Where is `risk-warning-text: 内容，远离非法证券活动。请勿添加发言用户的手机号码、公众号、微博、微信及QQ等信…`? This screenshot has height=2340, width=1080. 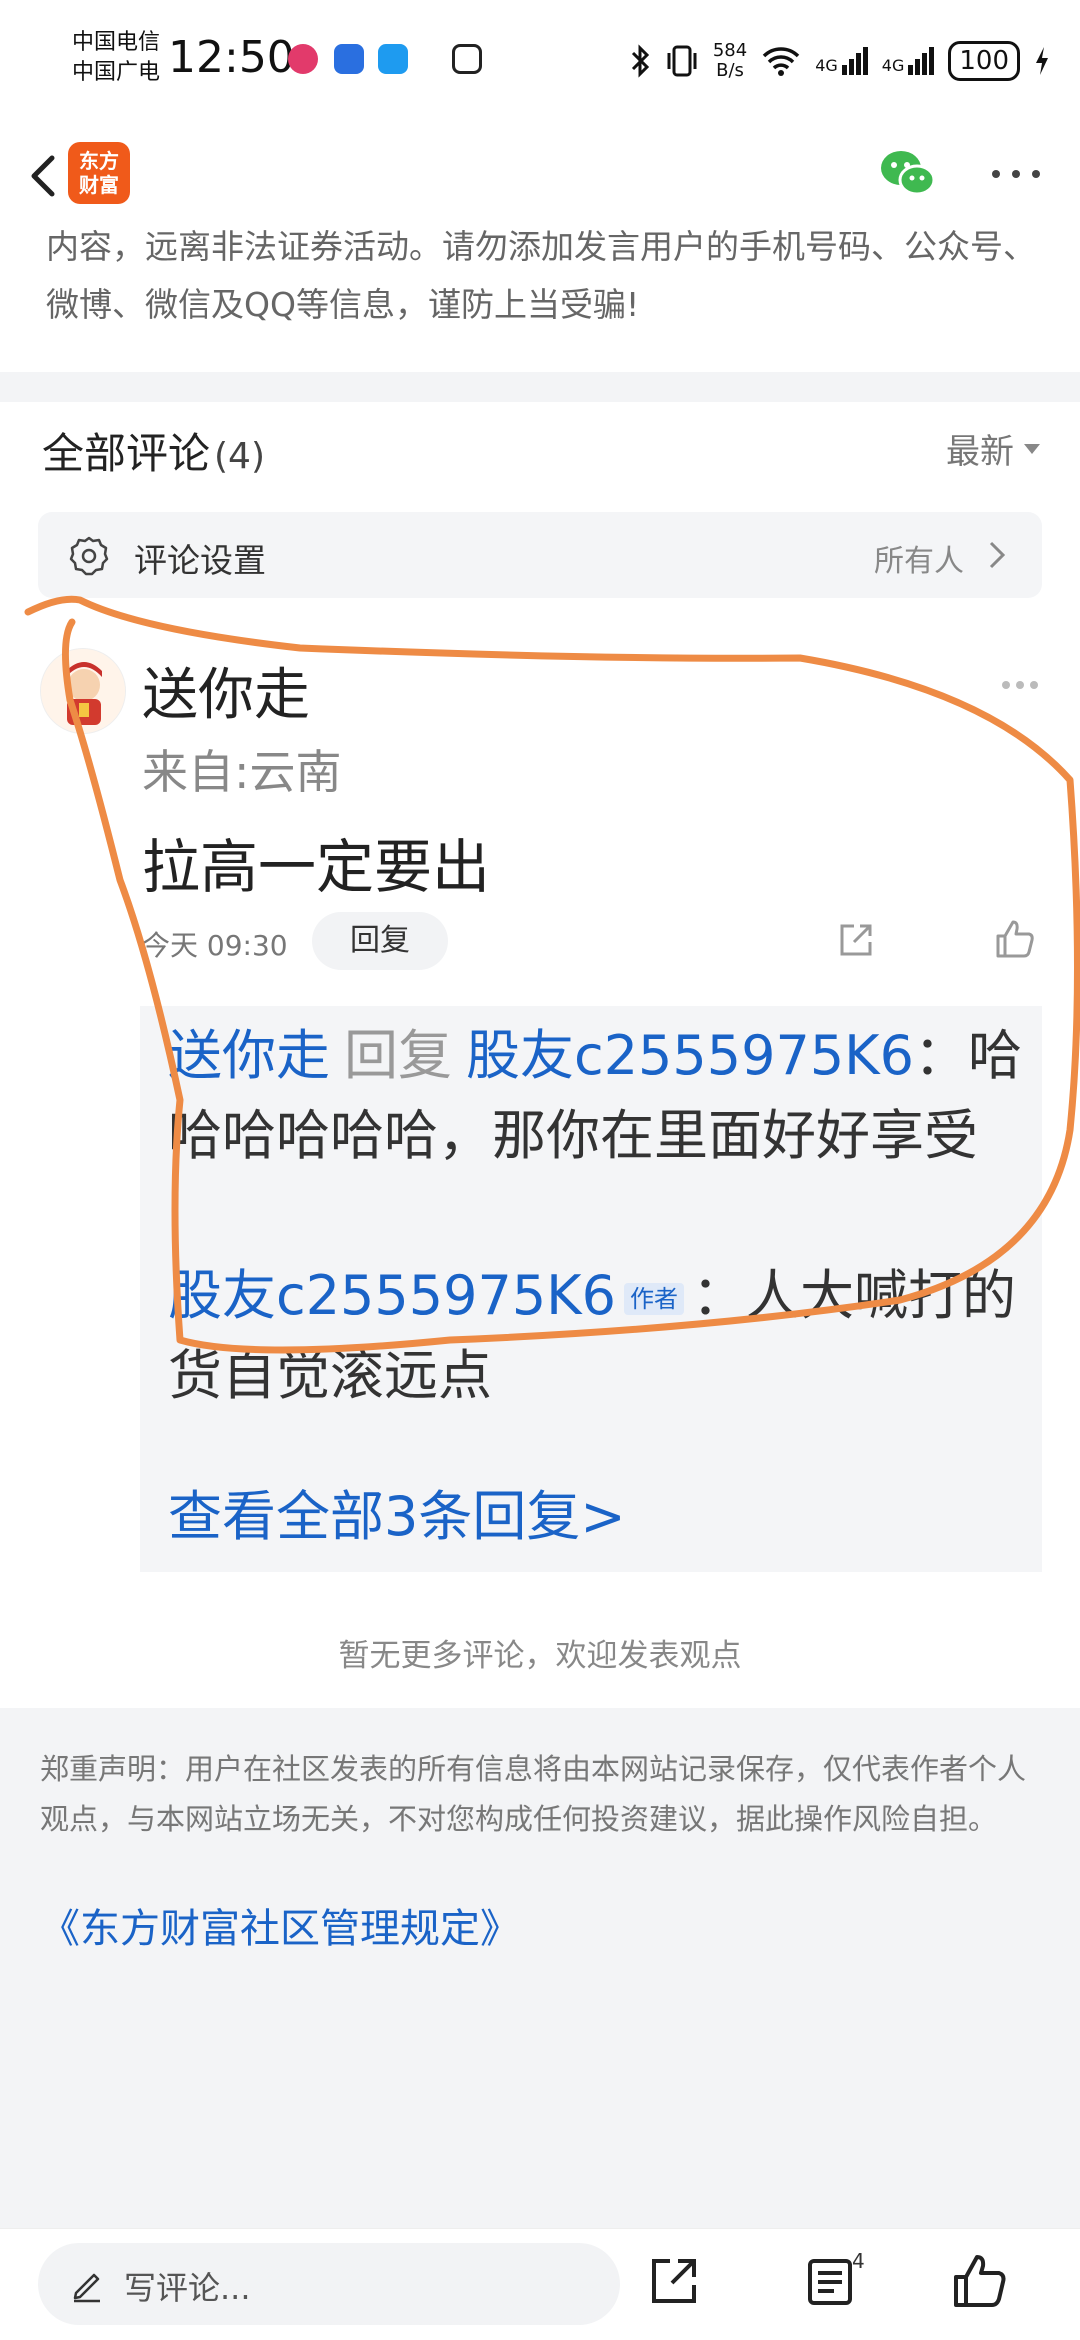
risk-warning-text: 内容，远离非法证券活动。请勿添加发言用户的手机号码、公众号、微博、微信及QQ等信… is located at coordinates (541, 275).